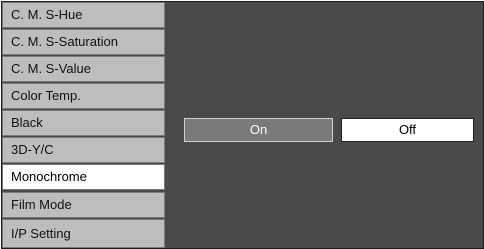  Describe the element at coordinates (83, 177) in the screenshot. I see `menu-item-monochrome: Monochrome` at that location.